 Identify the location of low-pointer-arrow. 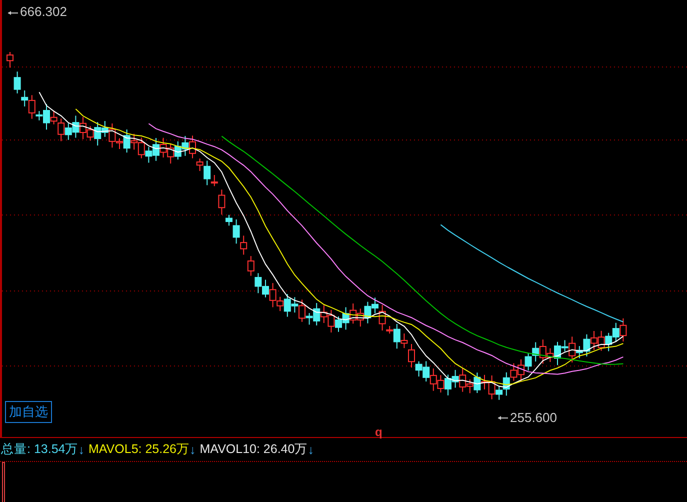
(503, 418).